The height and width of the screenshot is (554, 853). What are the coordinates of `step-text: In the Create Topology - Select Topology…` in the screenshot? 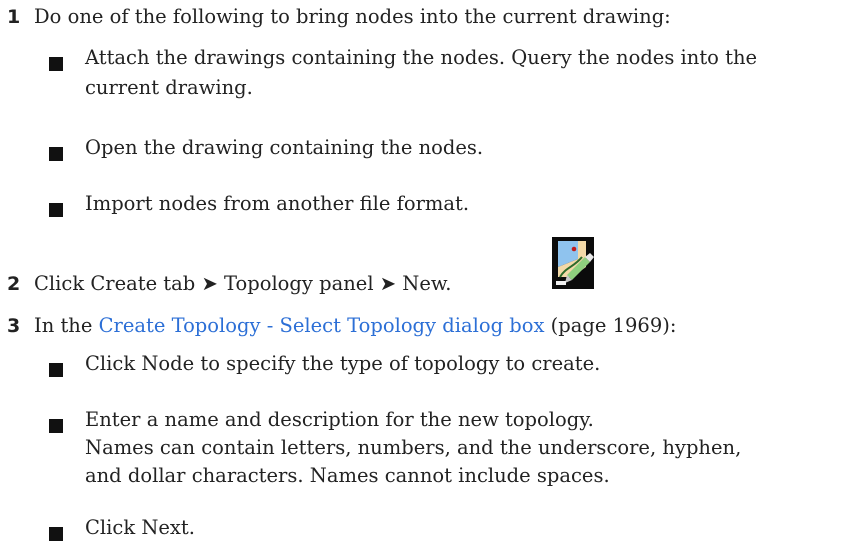 It's located at (355, 325).